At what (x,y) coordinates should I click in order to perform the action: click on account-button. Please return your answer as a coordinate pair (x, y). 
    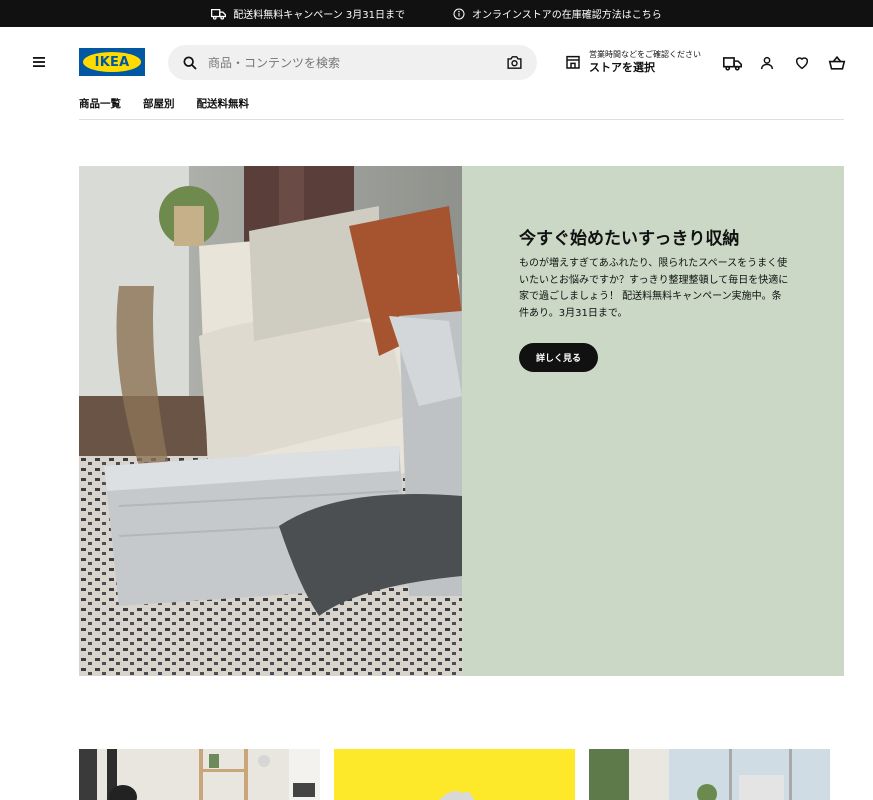
    Looking at the image, I should click on (767, 63).